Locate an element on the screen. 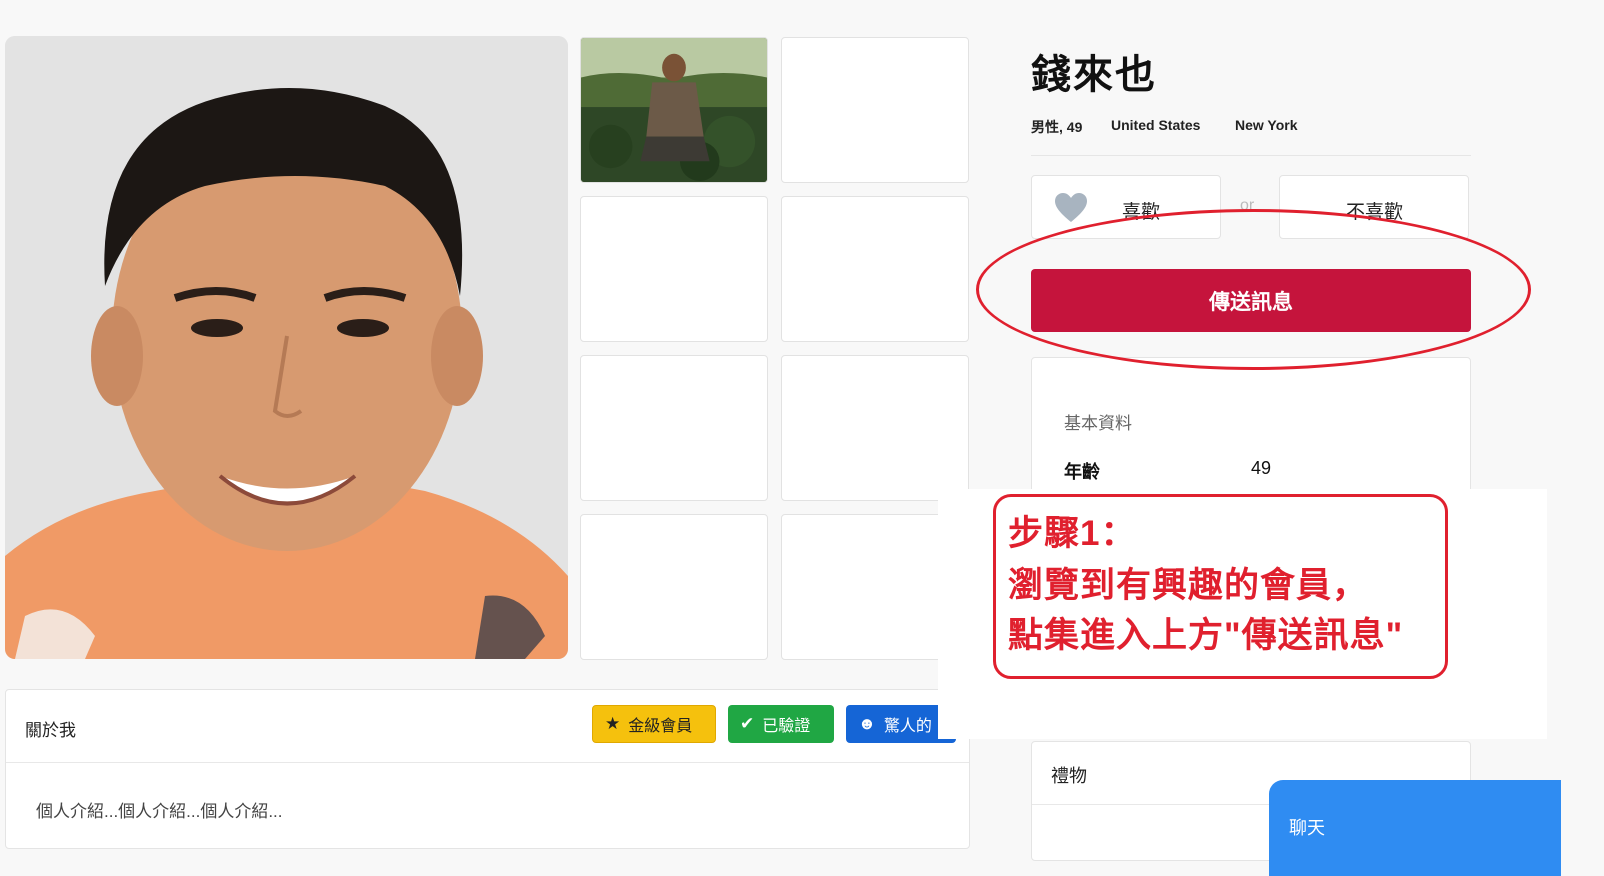 The width and height of the screenshot is (1604, 876). divider is located at coordinates (1251, 155).